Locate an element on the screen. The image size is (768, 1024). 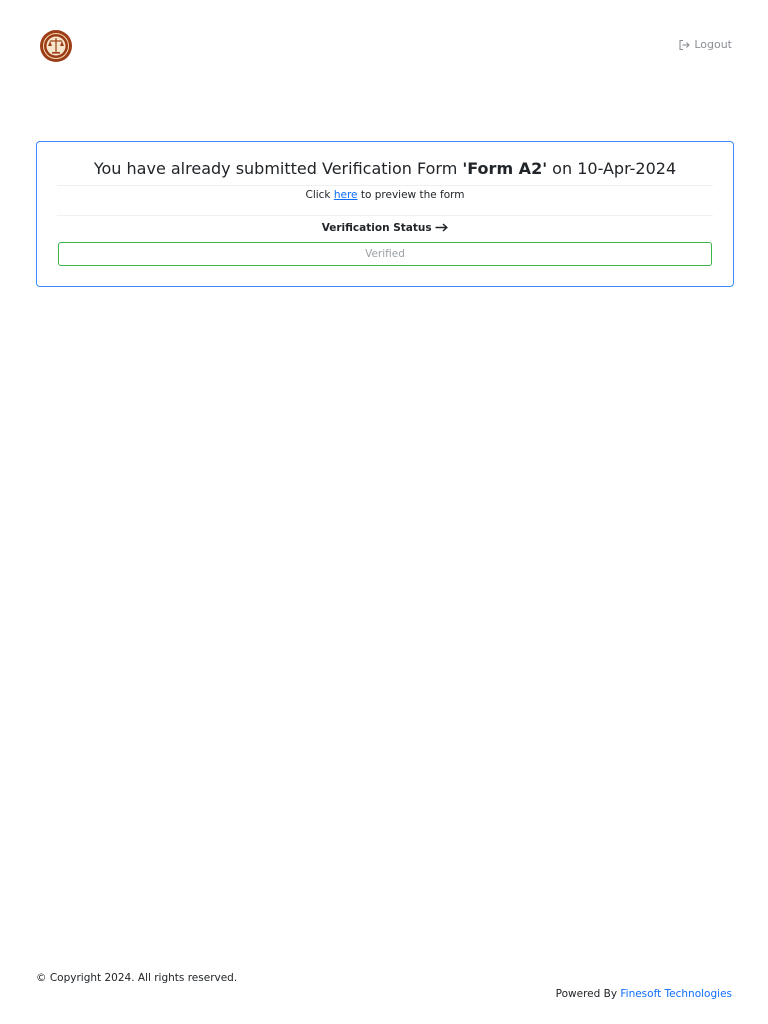
powered-by: Powered By Finesoft Technologies is located at coordinates (644, 994).